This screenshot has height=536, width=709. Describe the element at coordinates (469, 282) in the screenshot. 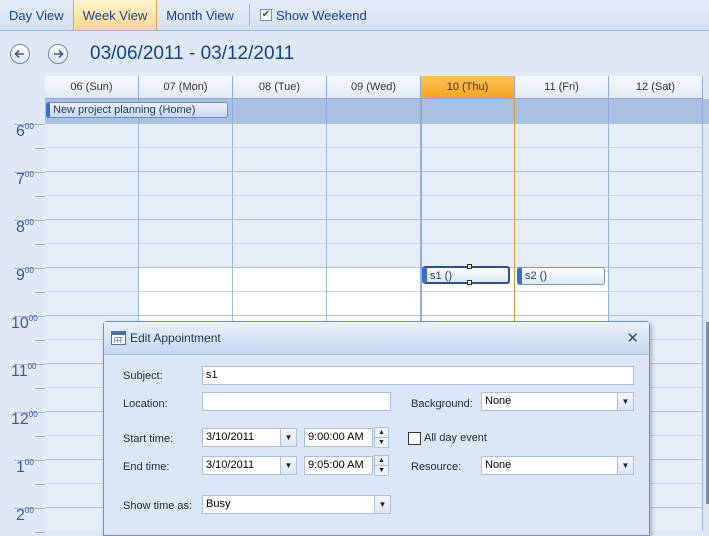

I see `resize-handle-bottom` at that location.